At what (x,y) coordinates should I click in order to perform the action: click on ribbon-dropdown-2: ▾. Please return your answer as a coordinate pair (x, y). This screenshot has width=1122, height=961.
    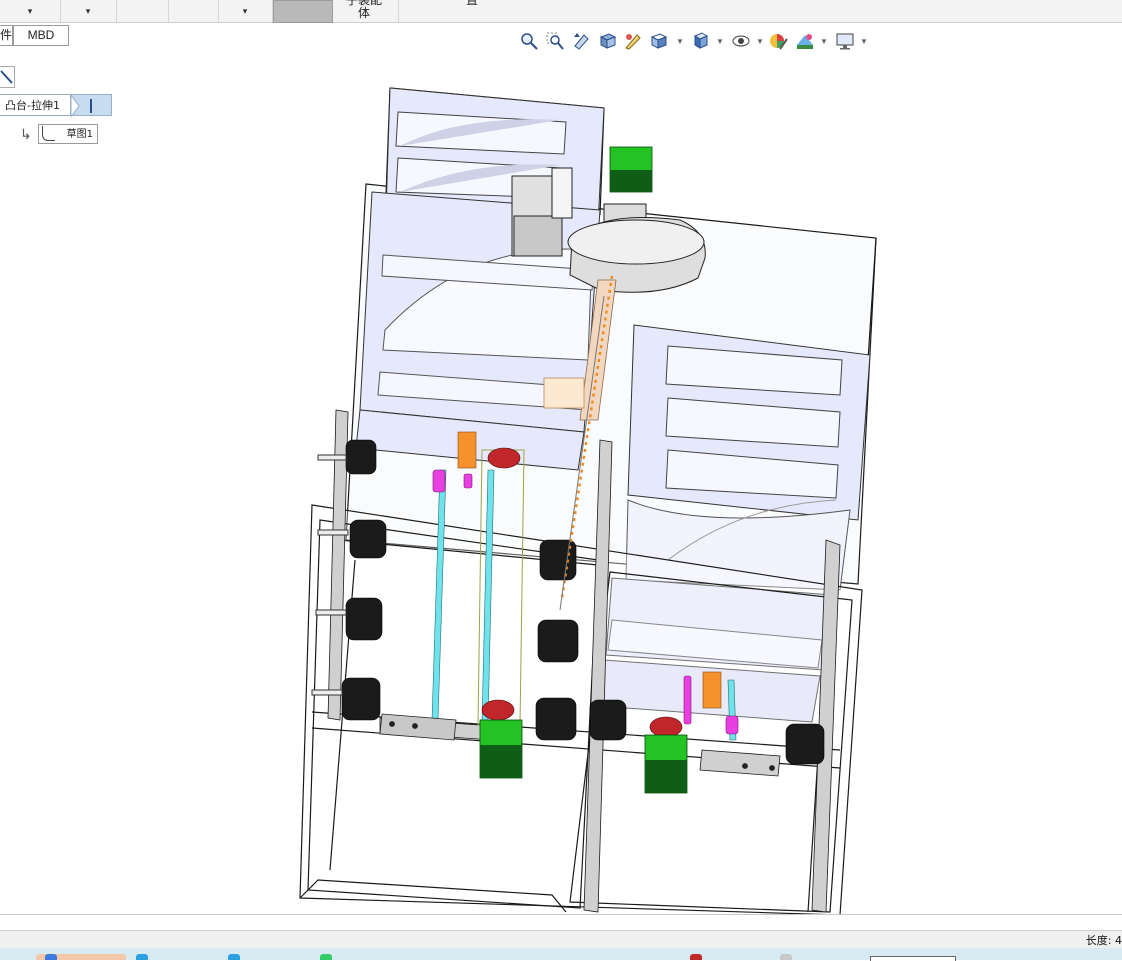
    Looking at the image, I should click on (88, 11).